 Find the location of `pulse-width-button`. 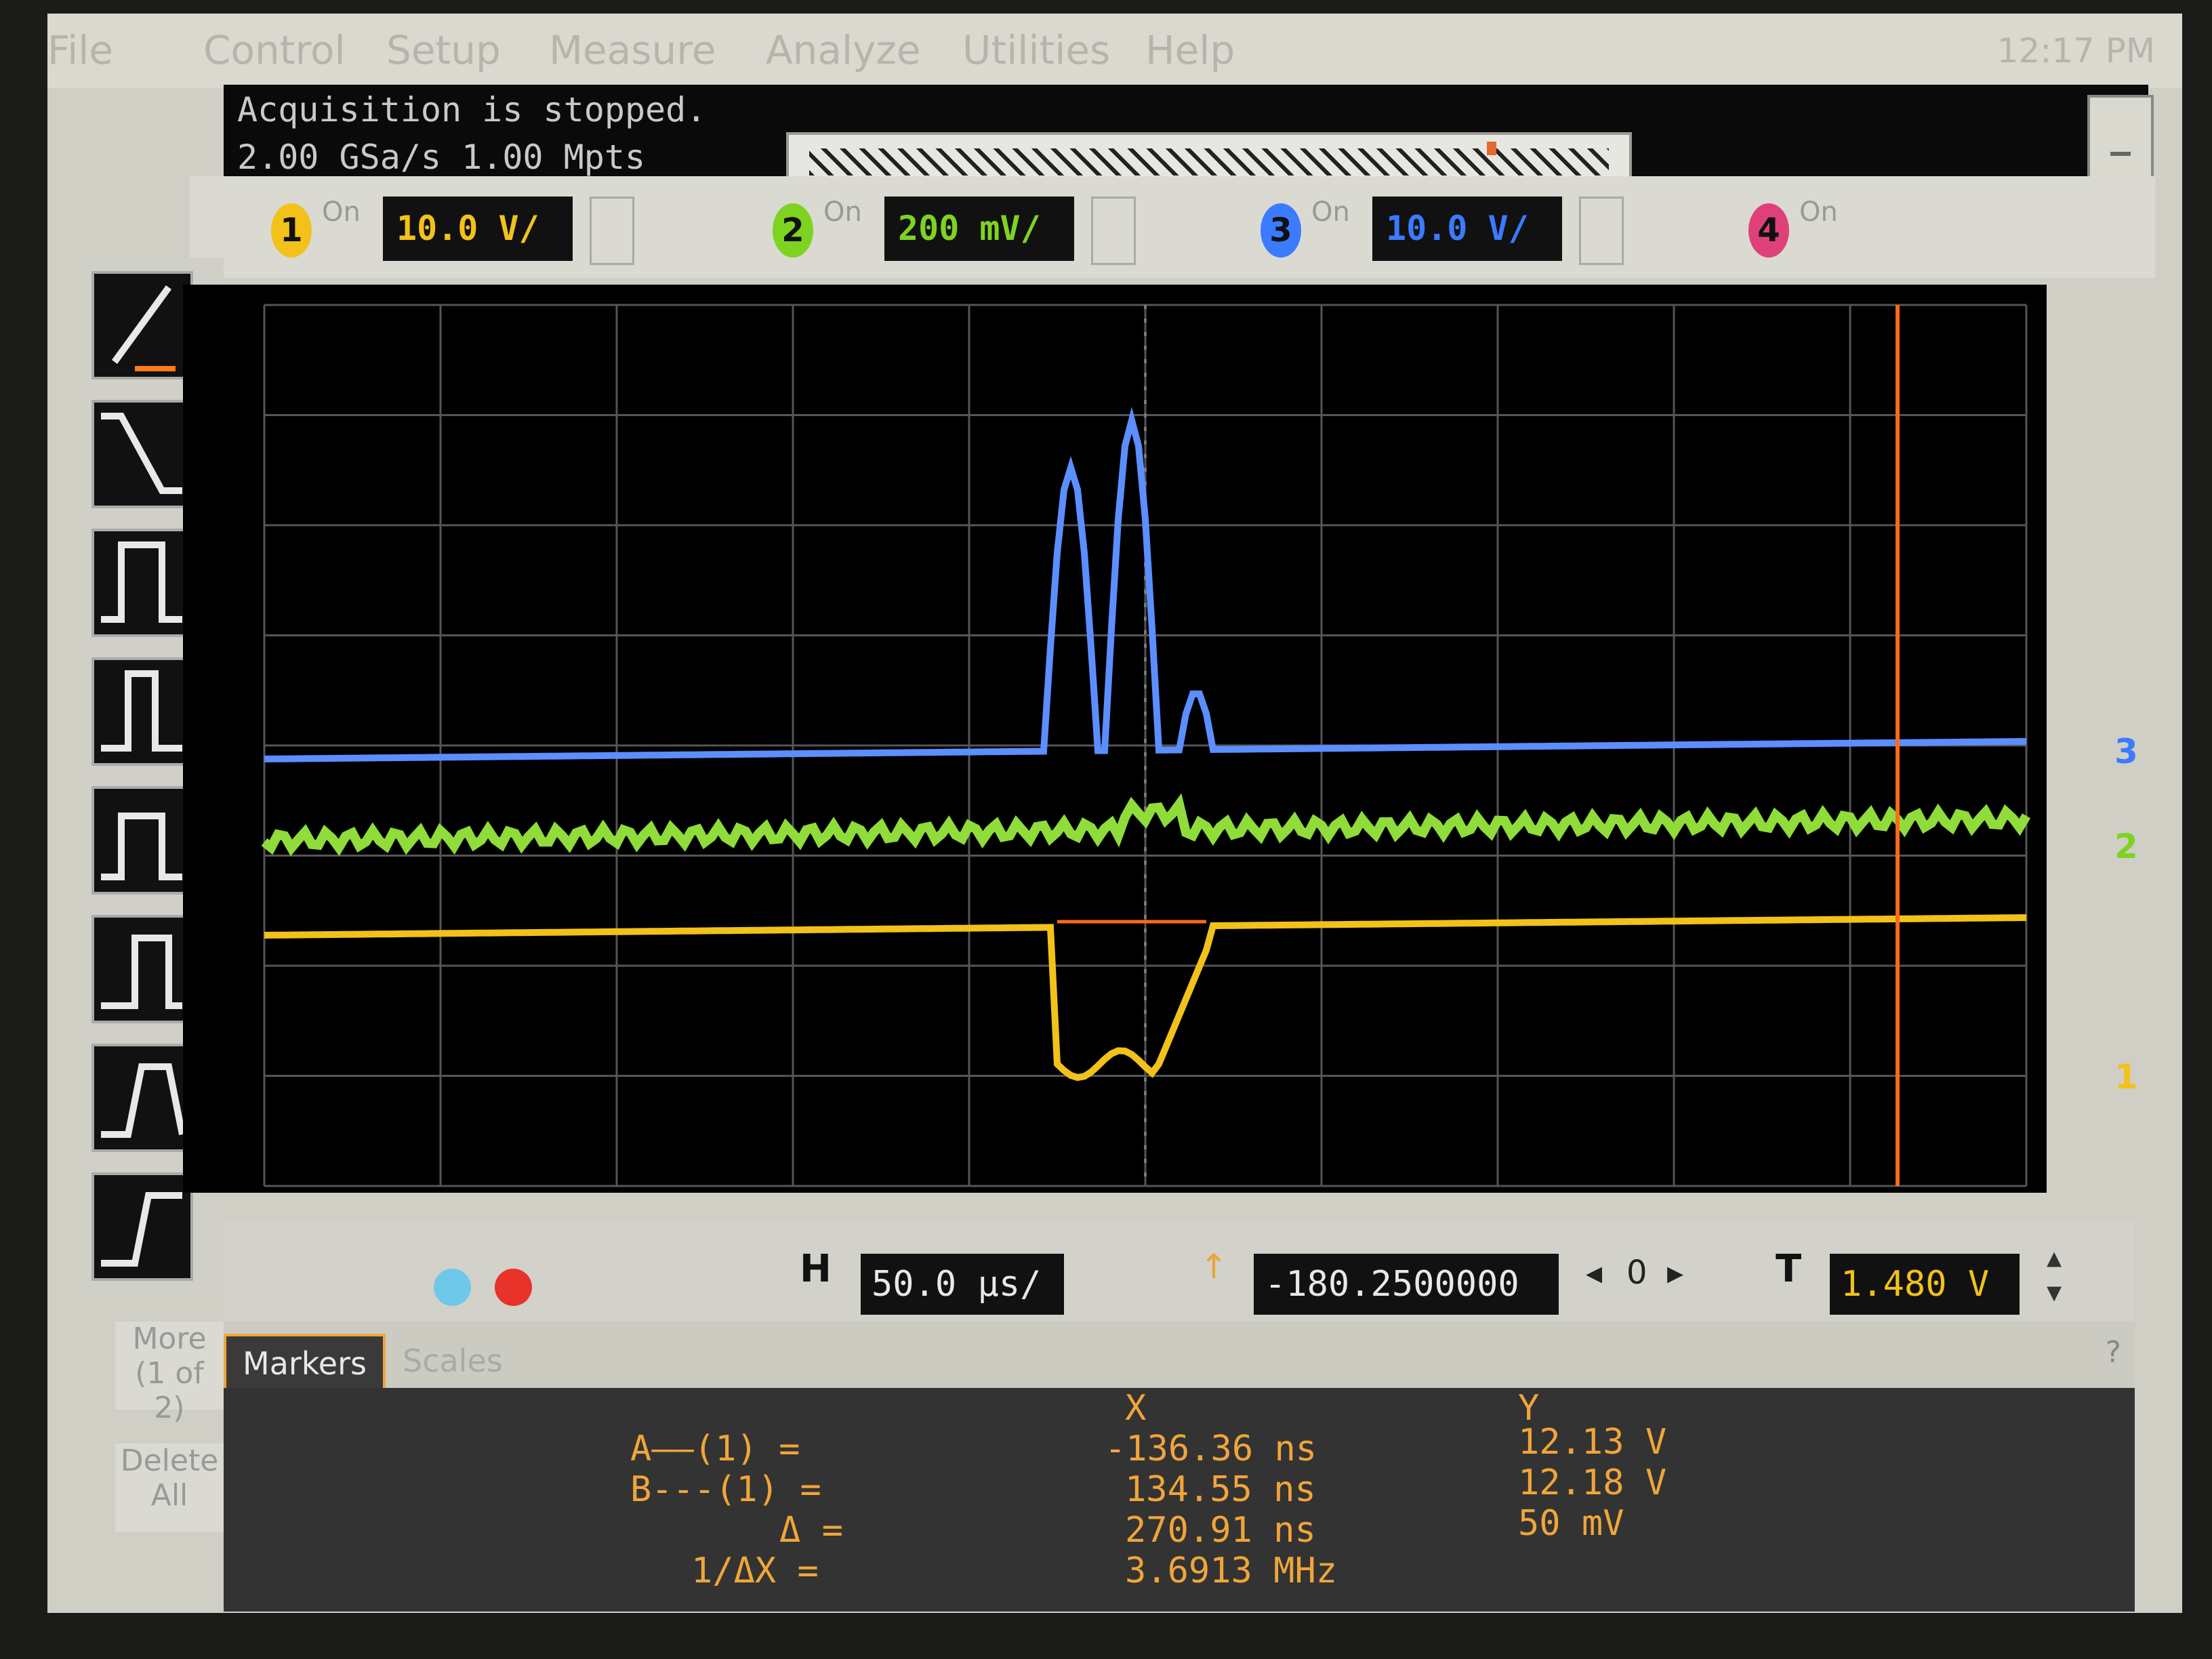

pulse-width-button is located at coordinates (142, 583).